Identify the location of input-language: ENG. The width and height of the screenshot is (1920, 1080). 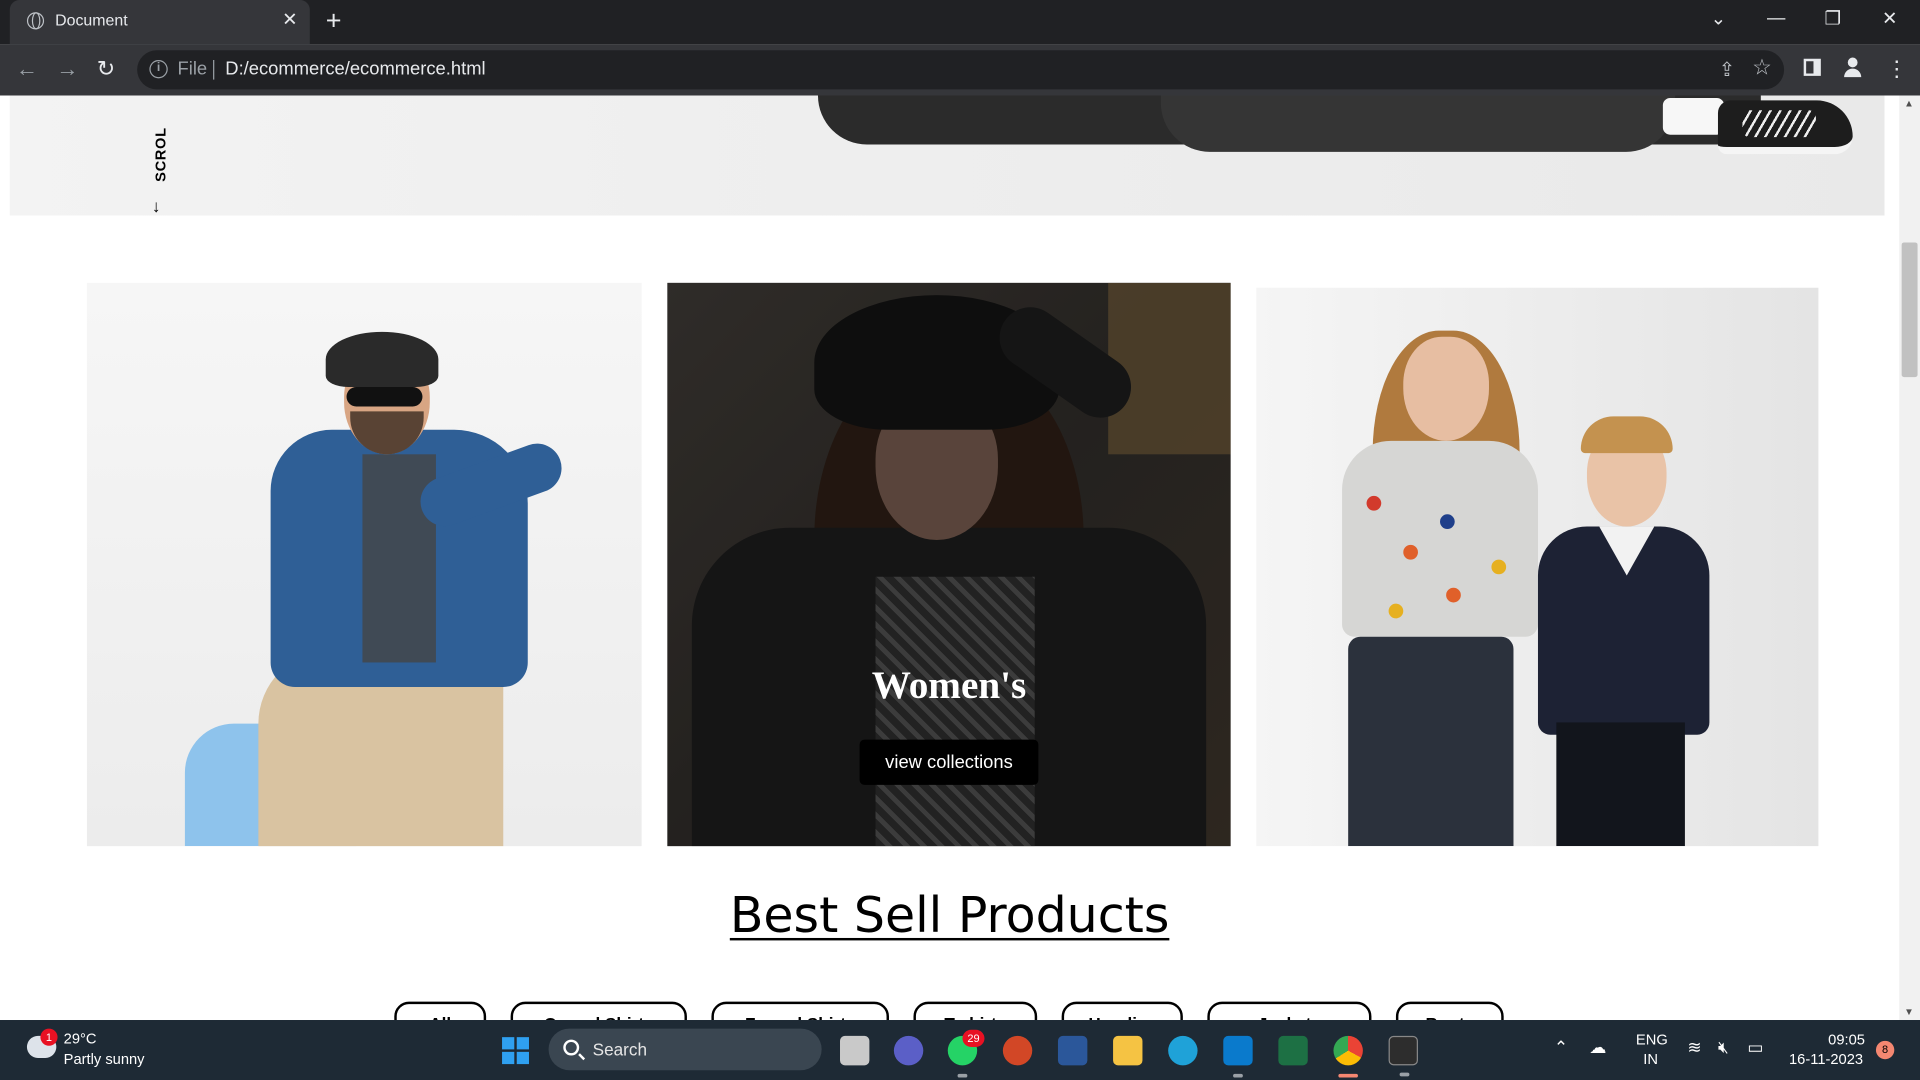
(1652, 1039).